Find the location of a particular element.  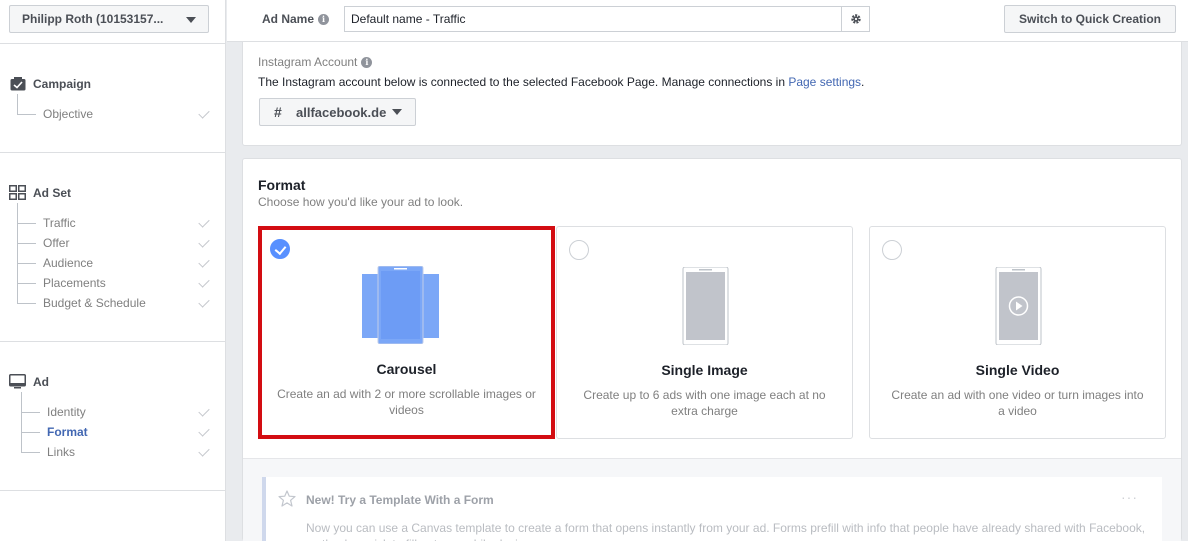

sidebar-item-label: Budget & Schedule is located at coordinates (94, 303).